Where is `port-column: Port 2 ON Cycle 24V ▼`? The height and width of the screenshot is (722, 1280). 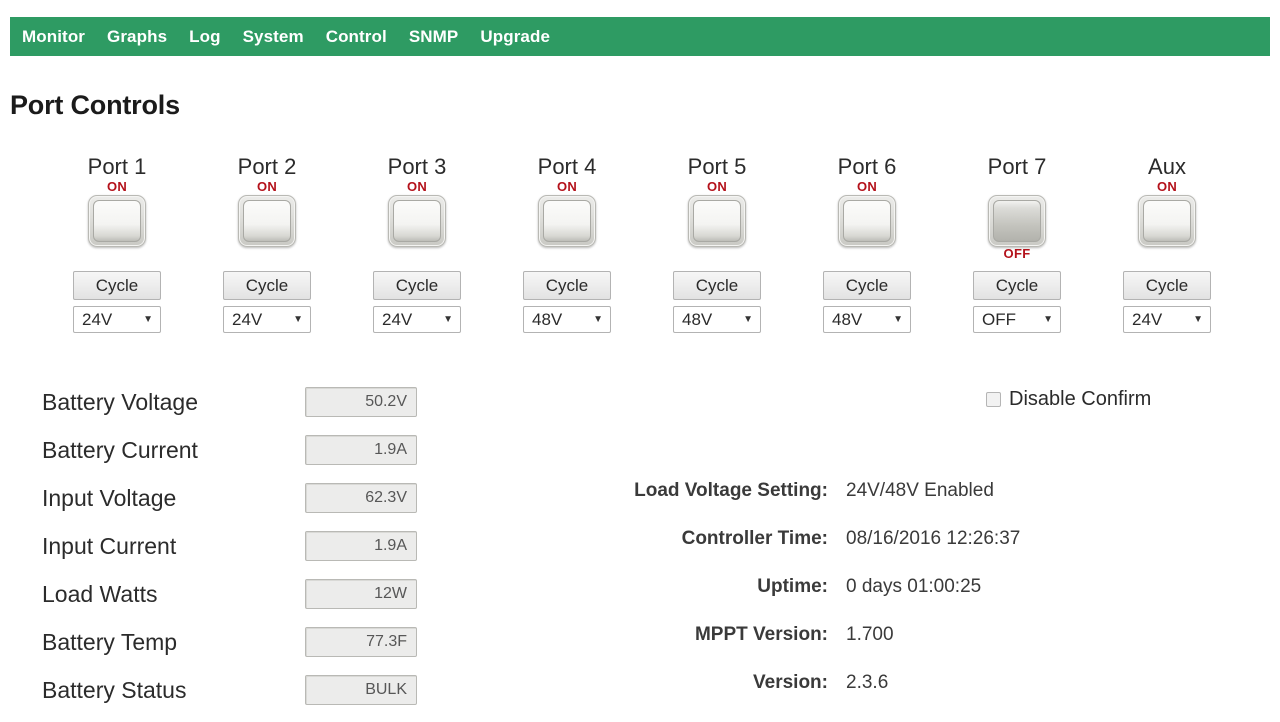
port-column: Port 2 ON Cycle 24V ▼ is located at coordinates (267, 244).